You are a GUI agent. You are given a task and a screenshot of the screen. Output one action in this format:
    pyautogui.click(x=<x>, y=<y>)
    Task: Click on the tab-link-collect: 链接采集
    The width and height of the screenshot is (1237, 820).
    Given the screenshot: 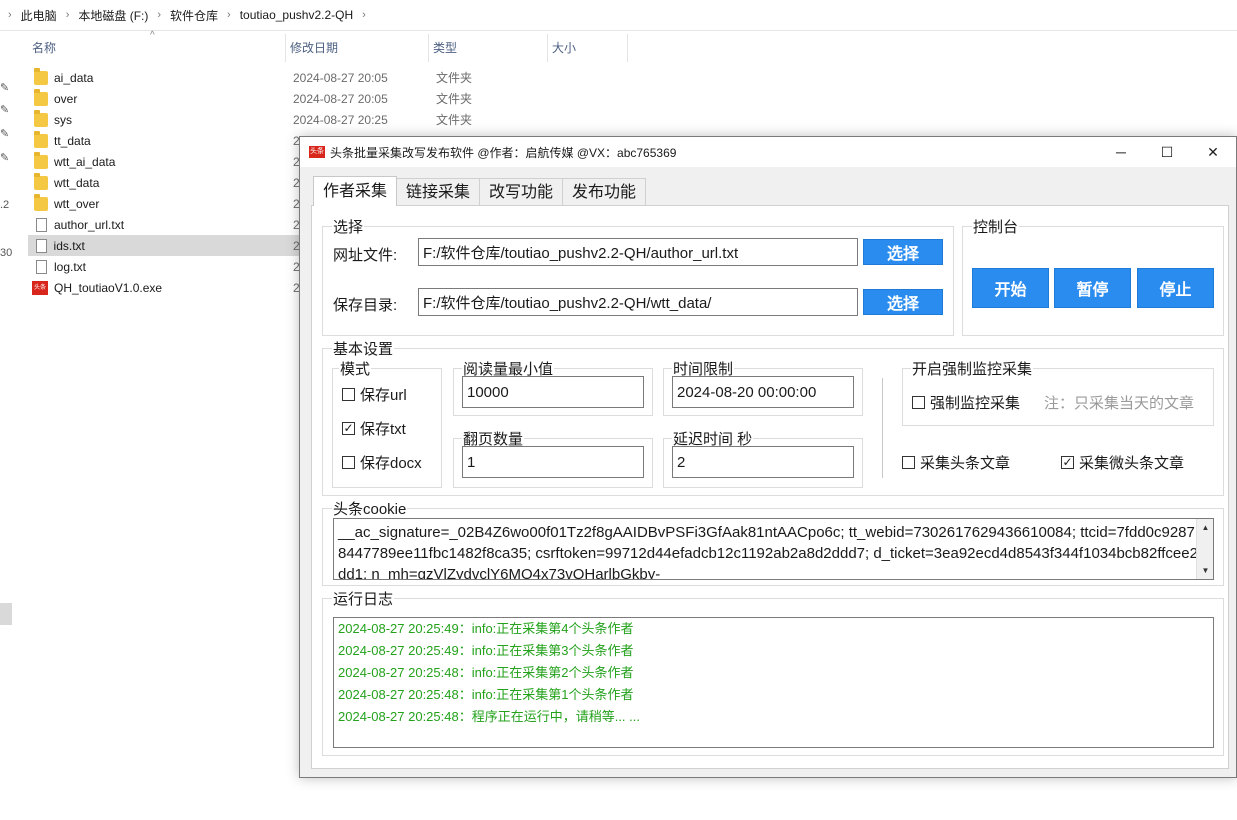 What is the action you would take?
    pyautogui.click(x=438, y=192)
    